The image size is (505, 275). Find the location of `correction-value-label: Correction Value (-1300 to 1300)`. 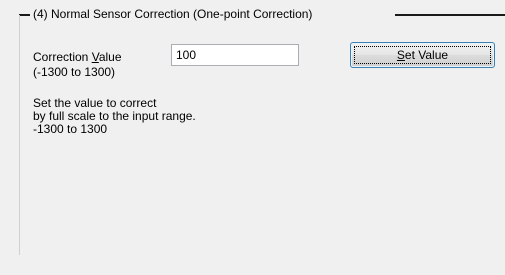

correction-value-label: Correction Value (-1300 to 1300) is located at coordinates (77, 64).